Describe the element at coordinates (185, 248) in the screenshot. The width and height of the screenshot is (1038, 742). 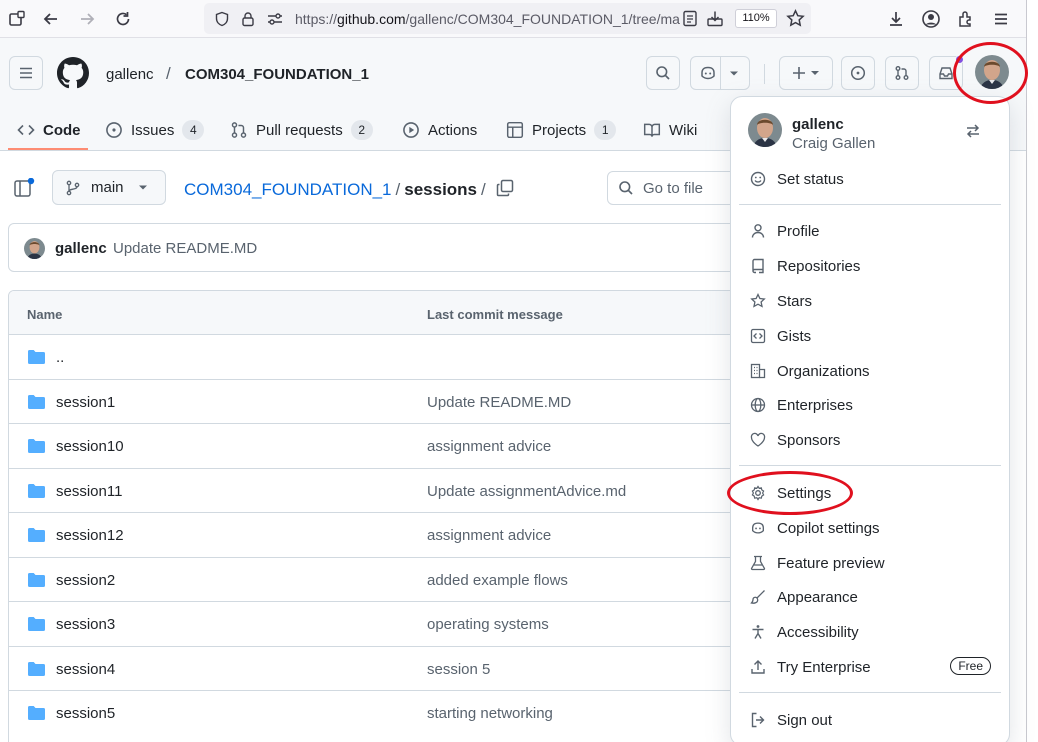
I see `commit-message-link: Update README.MD` at that location.